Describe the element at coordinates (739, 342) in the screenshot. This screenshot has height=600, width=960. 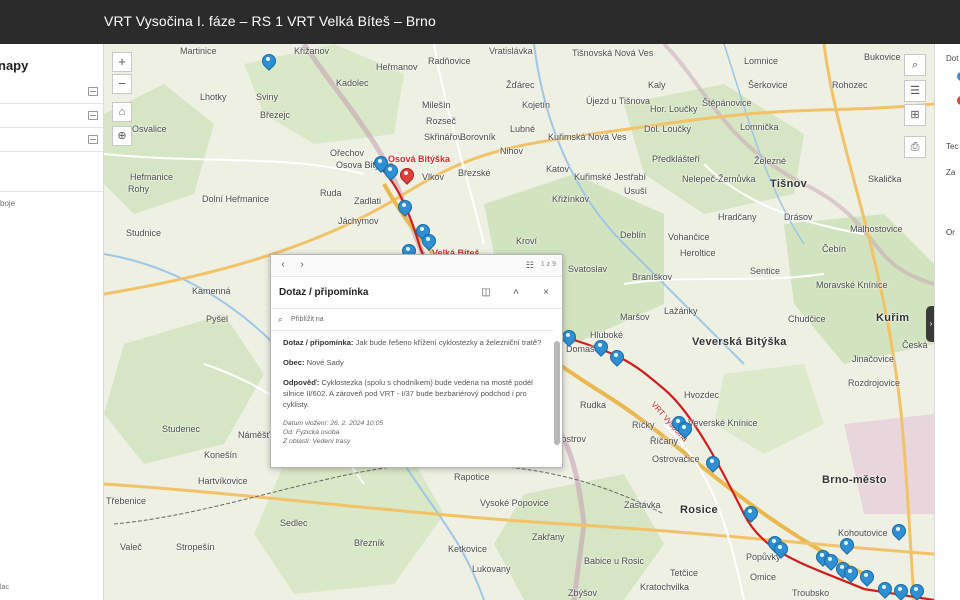
I see `map-place-label: Veverská Bitýška` at that location.